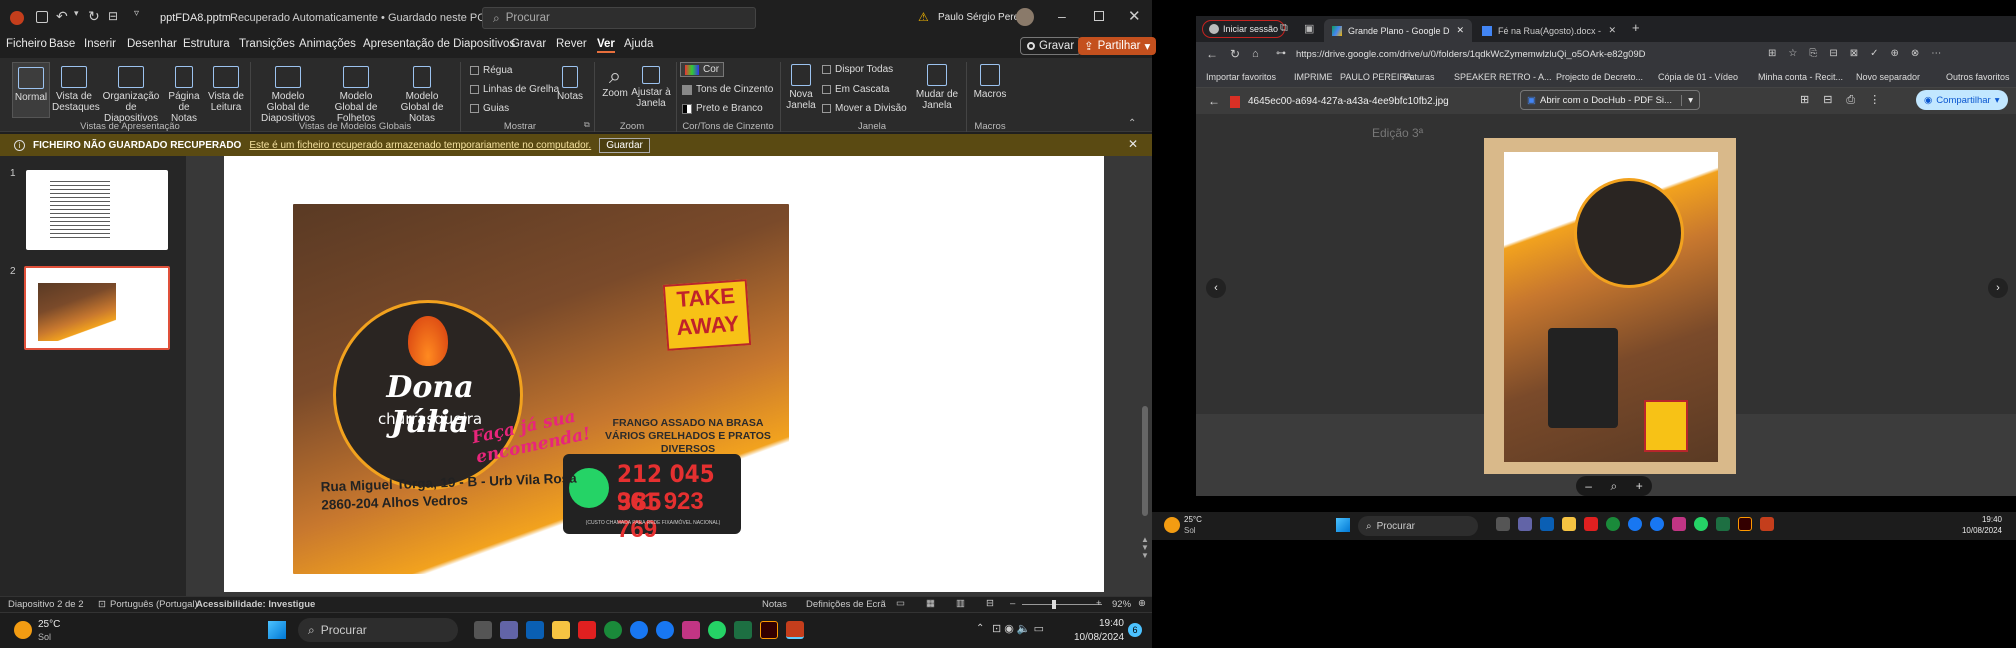 This screenshot has width=2016, height=648. I want to click on powerpoint-taskbar-icon, so click(1767, 524).